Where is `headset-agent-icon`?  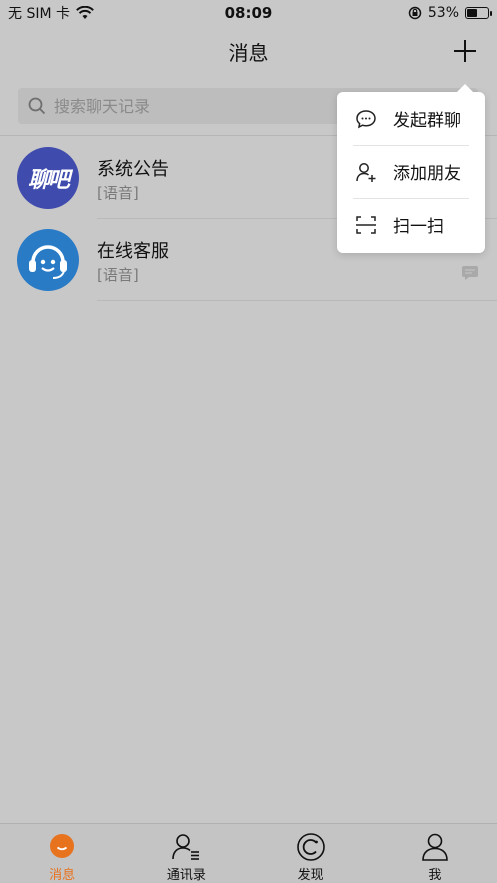
headset-agent-icon is located at coordinates (48, 262).